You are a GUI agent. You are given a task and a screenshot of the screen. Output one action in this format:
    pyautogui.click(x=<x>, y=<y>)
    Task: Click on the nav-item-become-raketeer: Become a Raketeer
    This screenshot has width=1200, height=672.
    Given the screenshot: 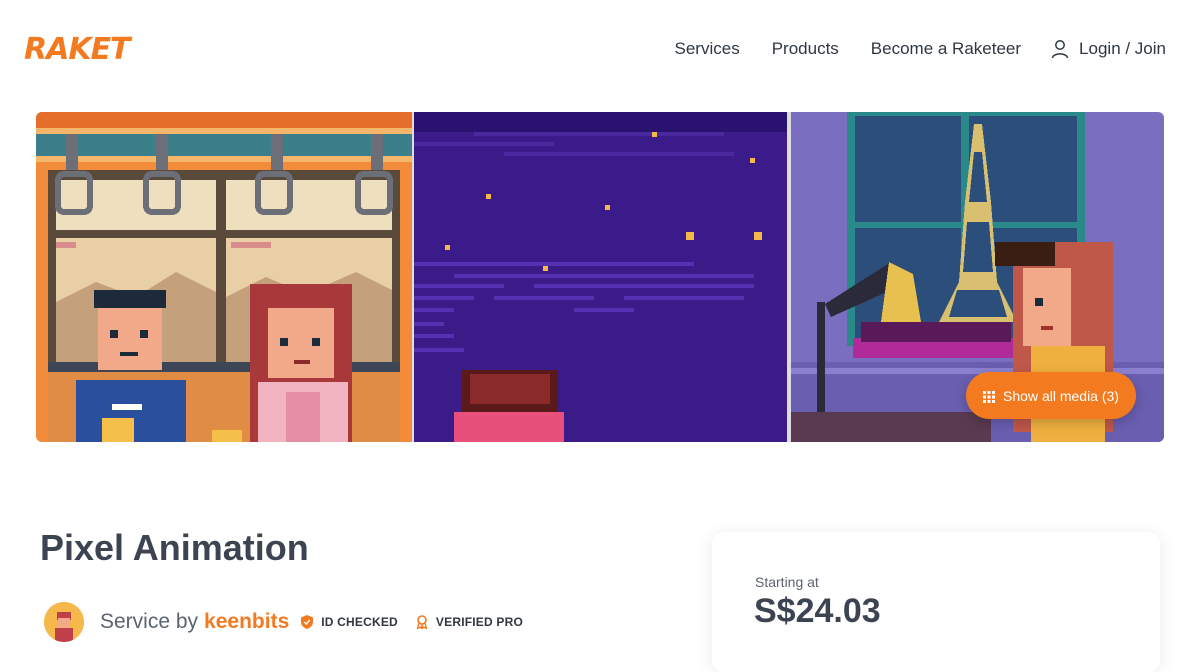 What is the action you would take?
    pyautogui.click(x=946, y=49)
    